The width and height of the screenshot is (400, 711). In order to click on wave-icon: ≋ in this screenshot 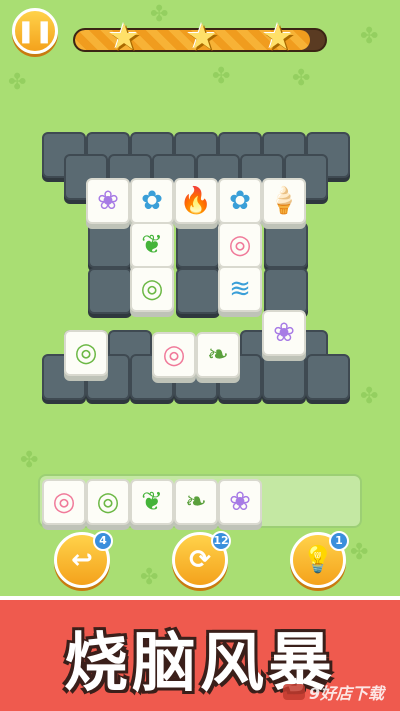, I will do `click(240, 289)`.